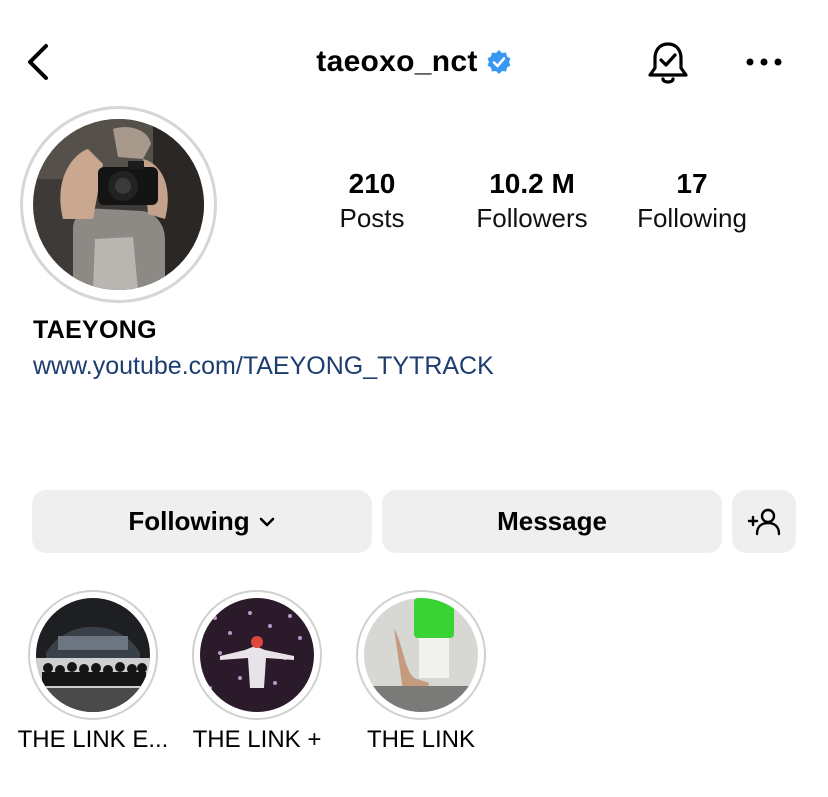 The image size is (828, 797). What do you see at coordinates (372, 218) in the screenshot?
I see `stat-posts-label: Posts` at bounding box center [372, 218].